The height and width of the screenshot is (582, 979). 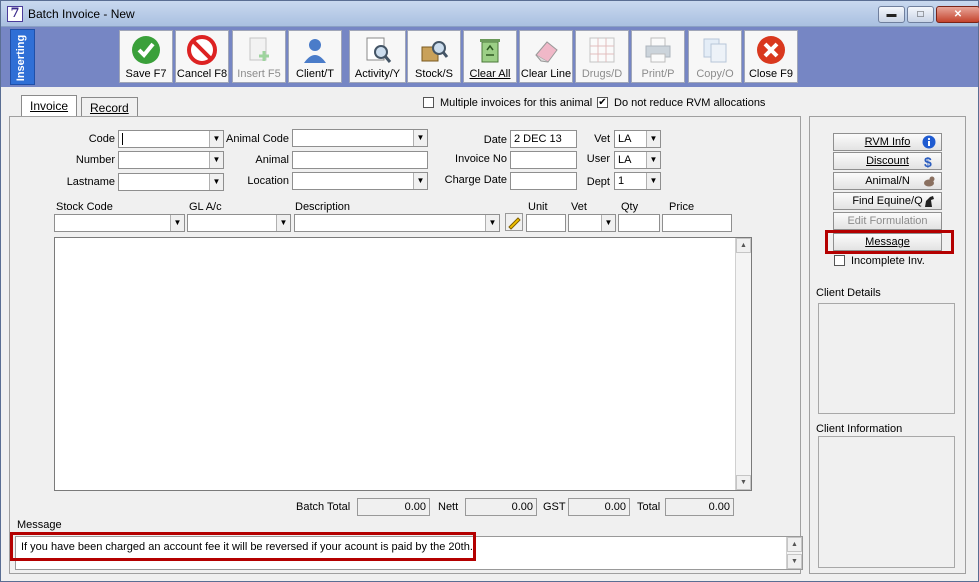 I want to click on close-button: Close F9, so click(x=771, y=56).